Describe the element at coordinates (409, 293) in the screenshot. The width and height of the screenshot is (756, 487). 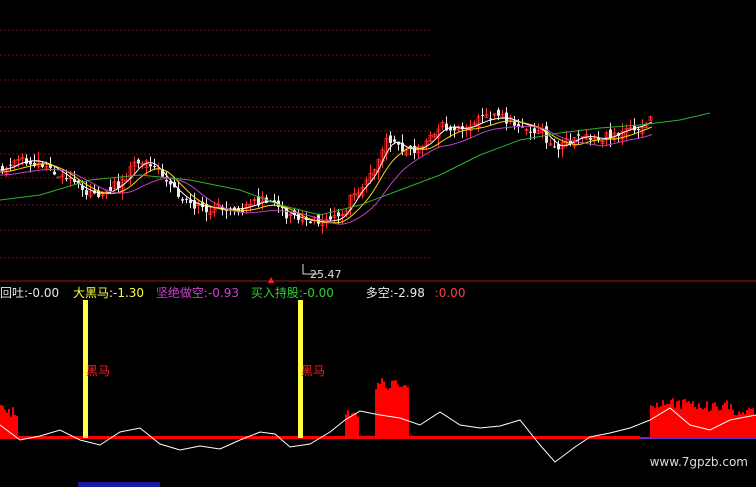
I see `legend-value: -2.98` at that location.